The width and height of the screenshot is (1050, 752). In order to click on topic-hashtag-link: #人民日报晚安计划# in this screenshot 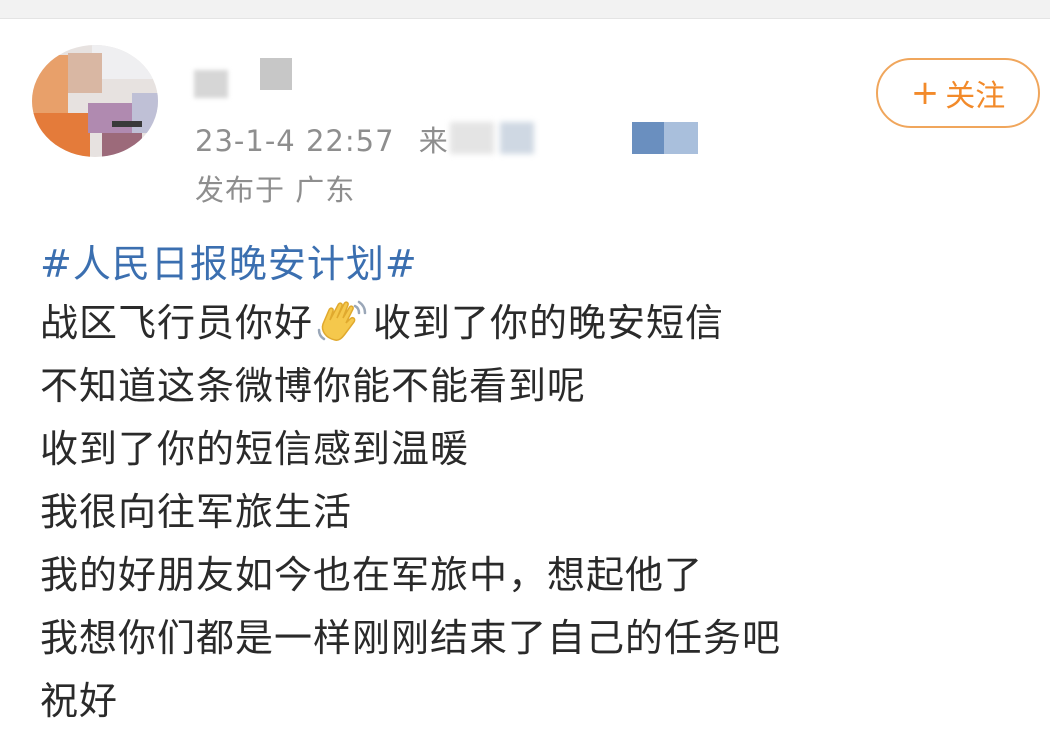, I will do `click(535, 264)`.